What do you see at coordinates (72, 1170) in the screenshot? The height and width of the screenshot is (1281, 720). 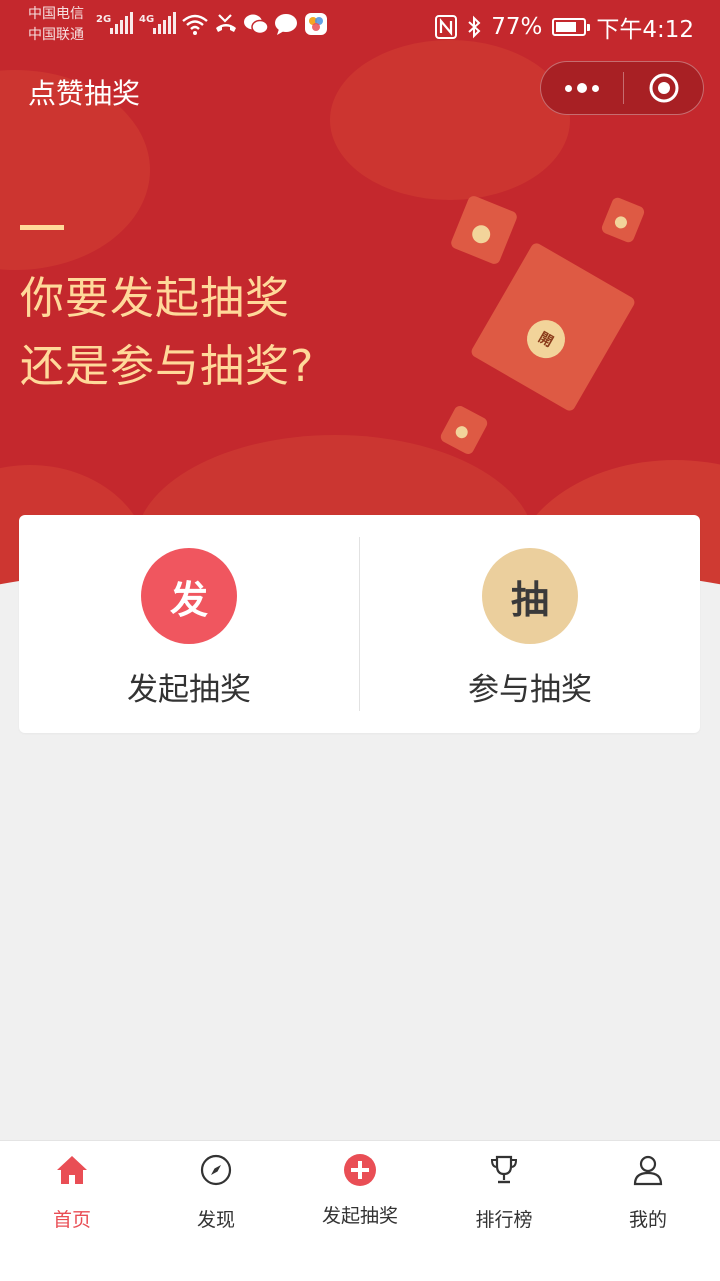 I see `home-icon` at bounding box center [72, 1170].